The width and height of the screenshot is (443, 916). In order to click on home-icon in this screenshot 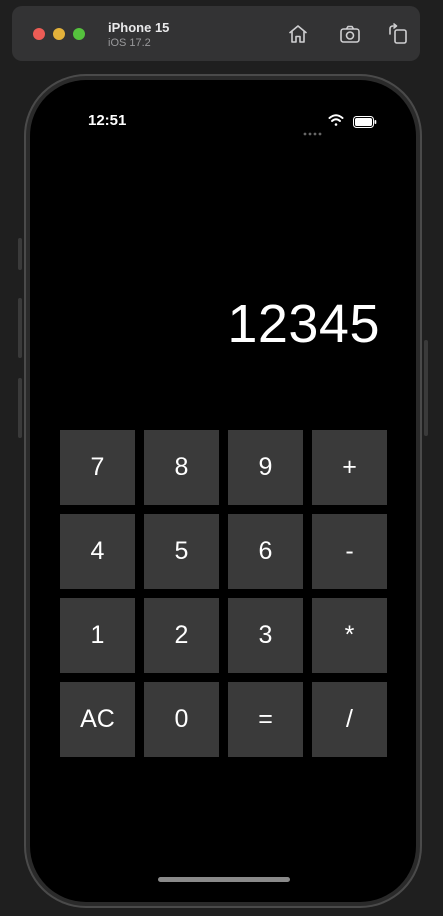, I will do `click(298, 34)`.